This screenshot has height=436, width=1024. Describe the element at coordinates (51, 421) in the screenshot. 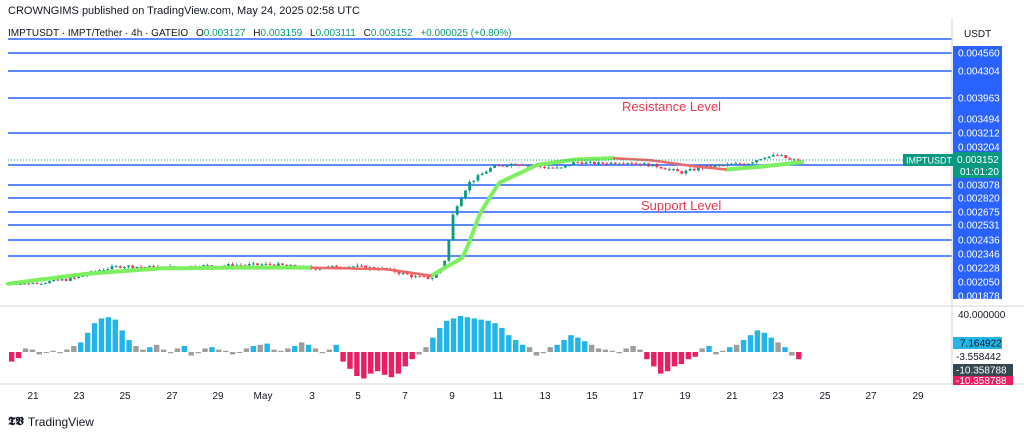

I see `tradingview-logo: 𝕿𝖁 TradingView` at that location.